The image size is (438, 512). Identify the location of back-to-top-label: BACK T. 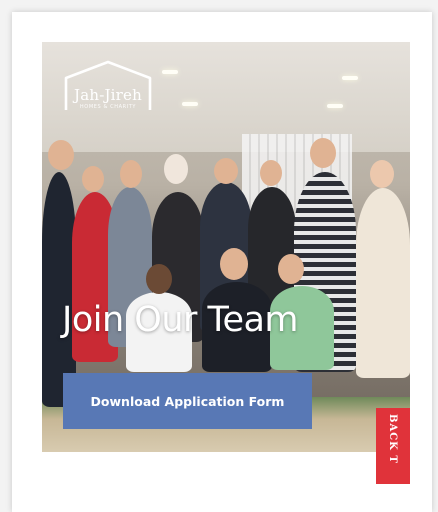
(392, 439).